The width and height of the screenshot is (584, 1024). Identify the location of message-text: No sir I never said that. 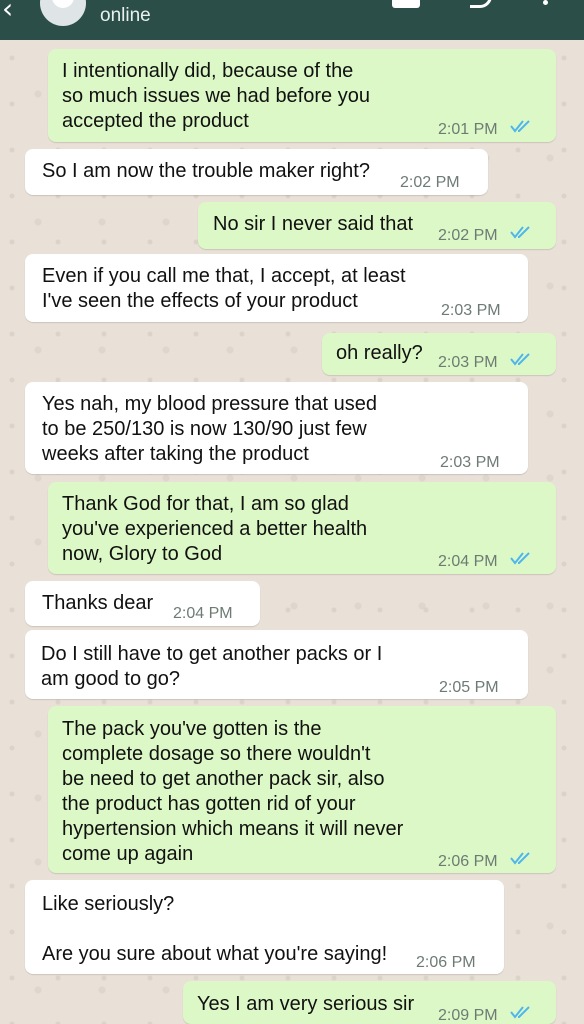
(313, 224).